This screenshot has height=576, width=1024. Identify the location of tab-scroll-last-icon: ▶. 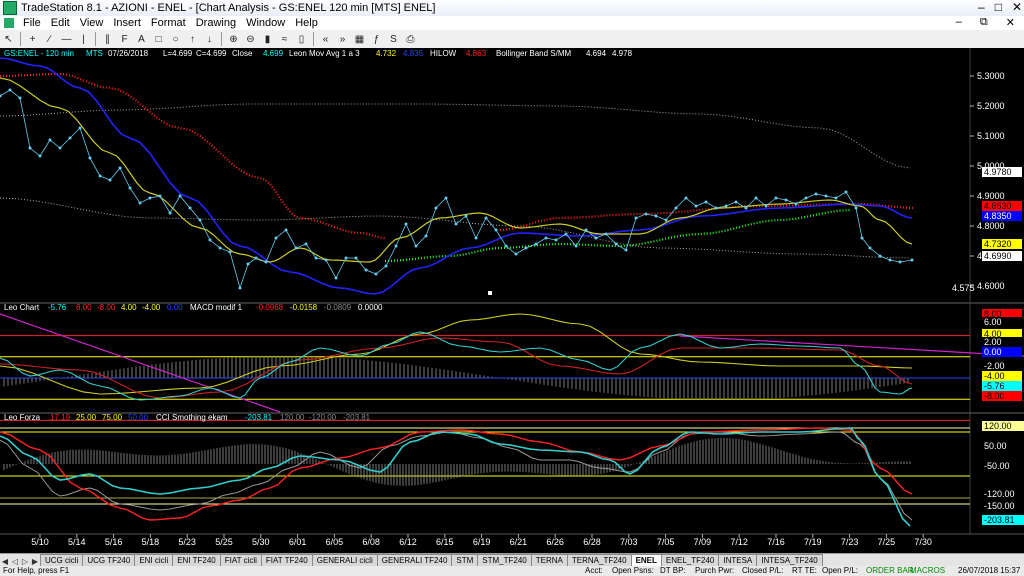
(35, 561).